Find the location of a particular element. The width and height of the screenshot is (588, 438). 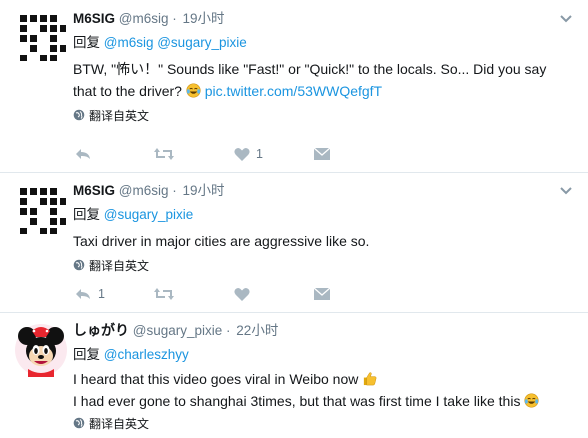

user-handle: @sugary_pixie is located at coordinates (178, 330).